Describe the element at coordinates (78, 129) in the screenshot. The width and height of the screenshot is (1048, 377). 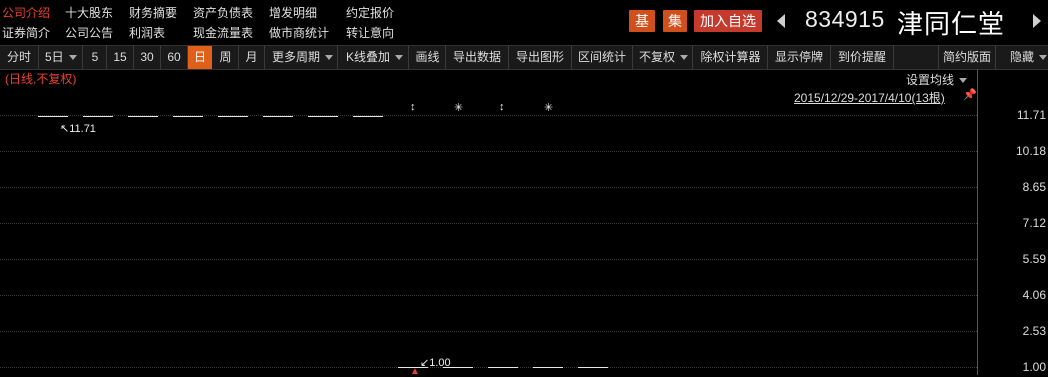
I see `max-price-annotation: ↖11.71` at that location.